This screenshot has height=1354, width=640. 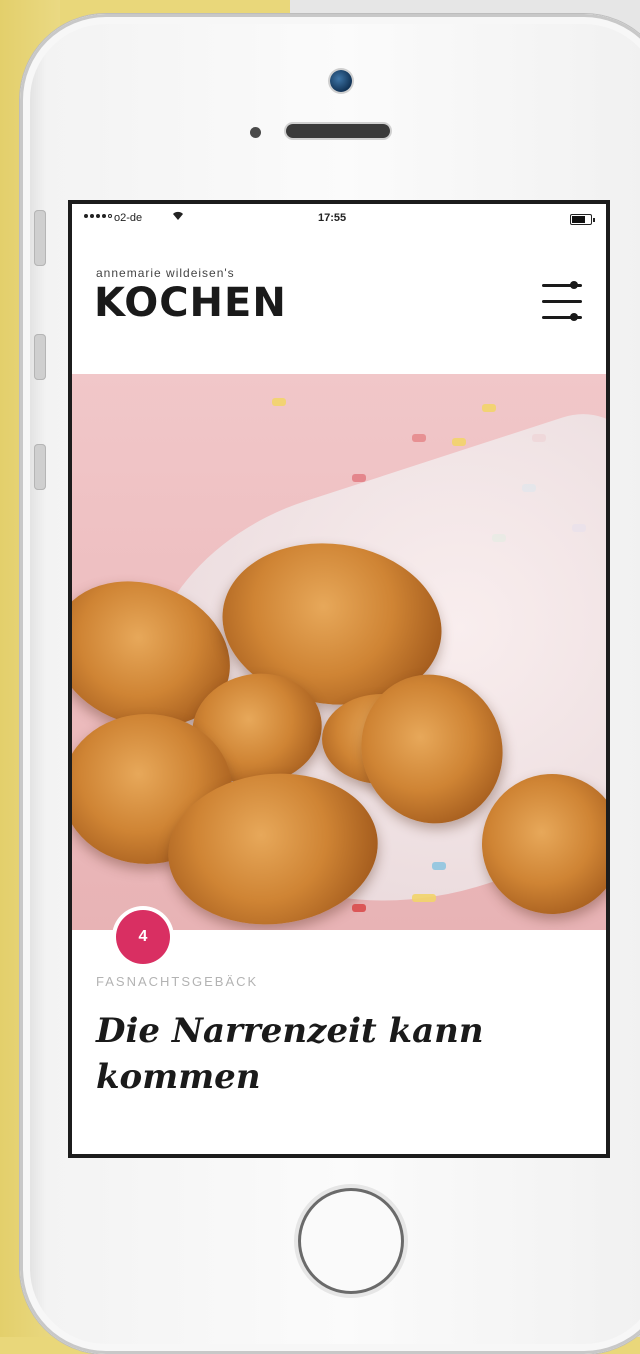 What do you see at coordinates (341, 81) in the screenshot?
I see `front-camera` at bounding box center [341, 81].